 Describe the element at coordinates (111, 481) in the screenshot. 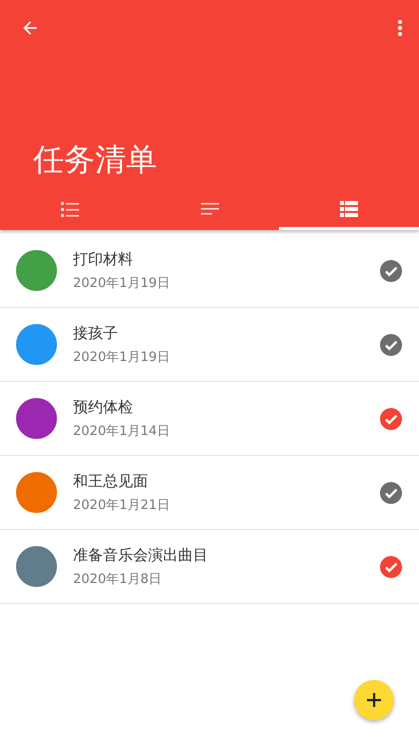

I see `task-title: 和王总见面` at that location.